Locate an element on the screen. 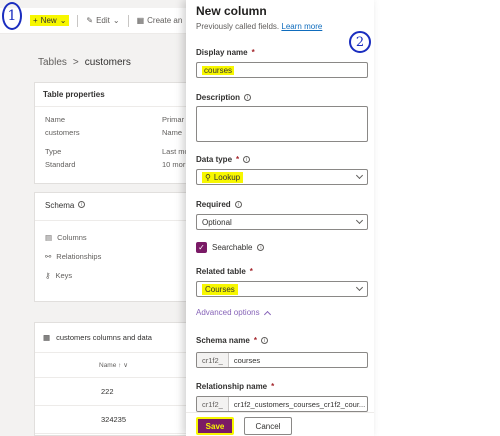 The height and width of the screenshot is (436, 500). cancel-button: Cancel is located at coordinates (268, 426).